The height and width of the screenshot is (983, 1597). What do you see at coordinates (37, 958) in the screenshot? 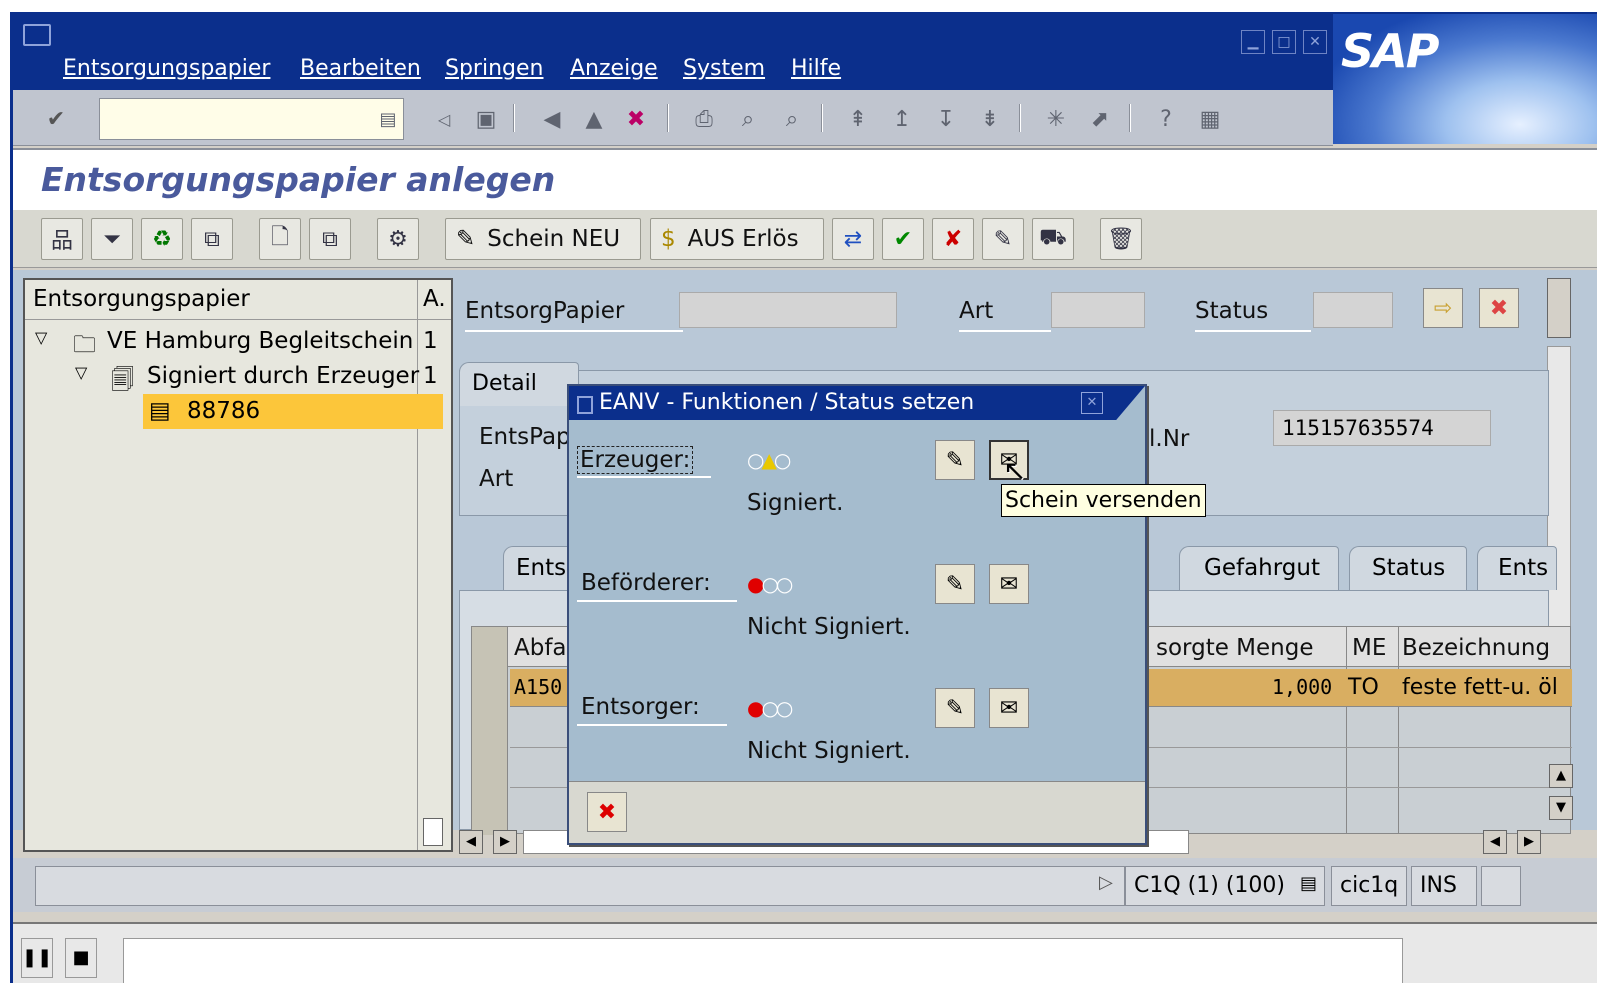
I see `pause-icon: ❚❚` at bounding box center [37, 958].